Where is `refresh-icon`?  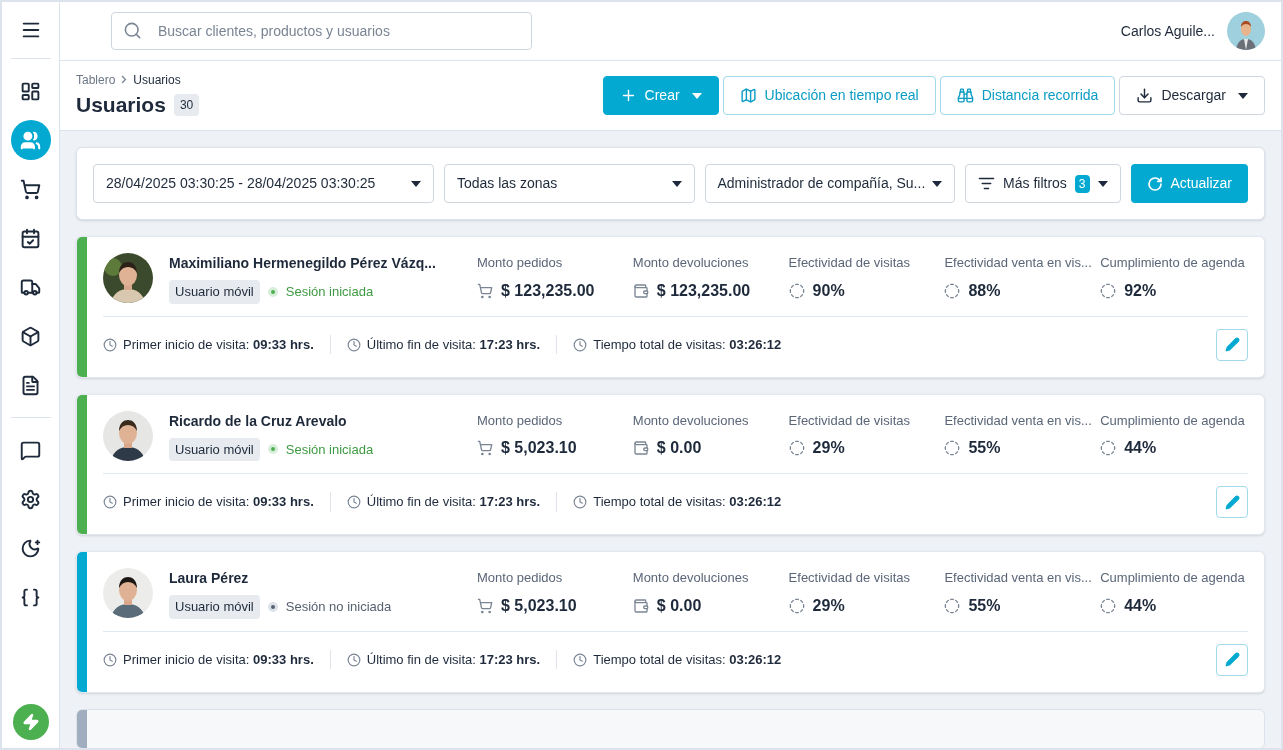 refresh-icon is located at coordinates (1154, 183).